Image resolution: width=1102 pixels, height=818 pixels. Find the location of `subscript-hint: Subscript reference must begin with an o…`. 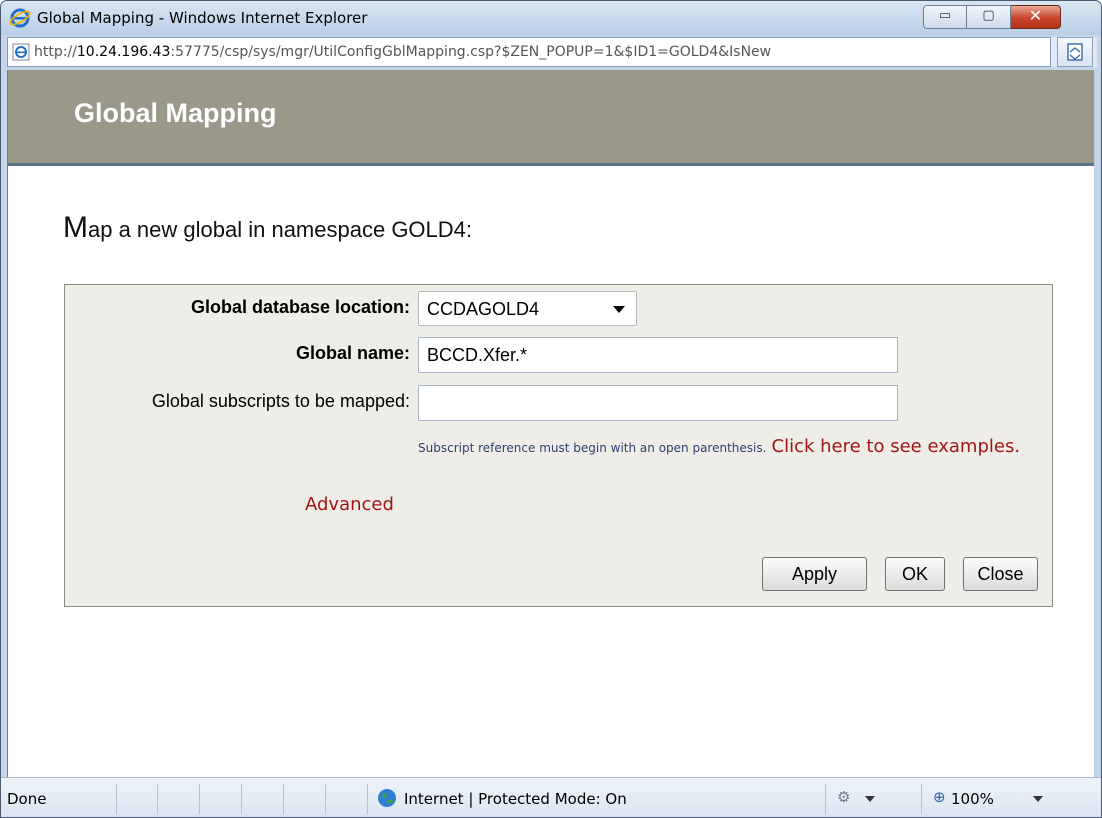

subscript-hint: Subscript reference must begin with an o… is located at coordinates (728, 447).